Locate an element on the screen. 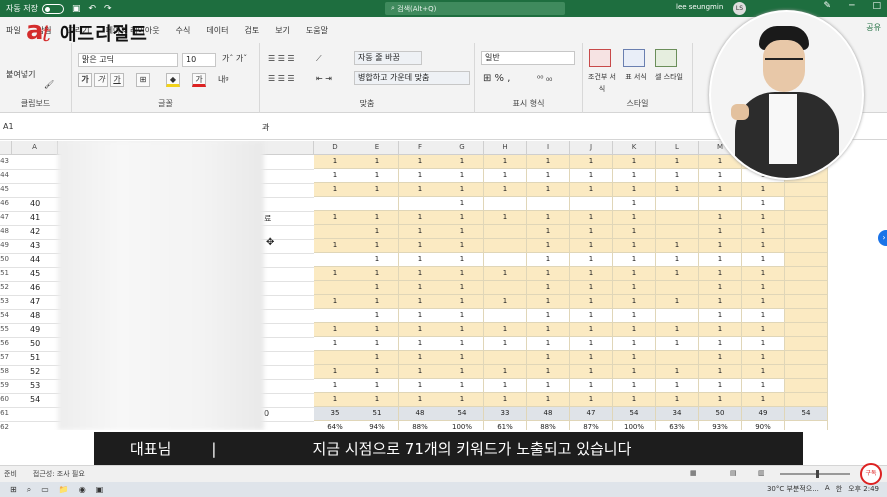  column-header-k: K is located at coordinates (634, 148).